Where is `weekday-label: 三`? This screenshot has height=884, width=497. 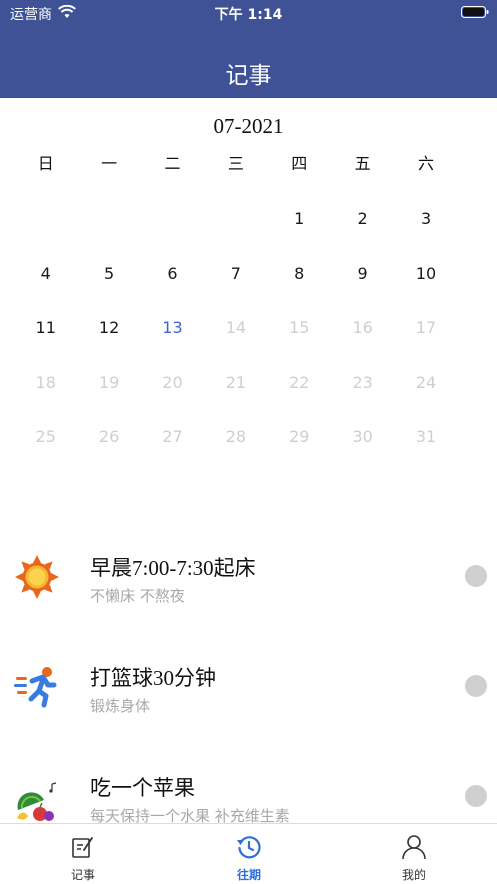 weekday-label: 三 is located at coordinates (235, 163).